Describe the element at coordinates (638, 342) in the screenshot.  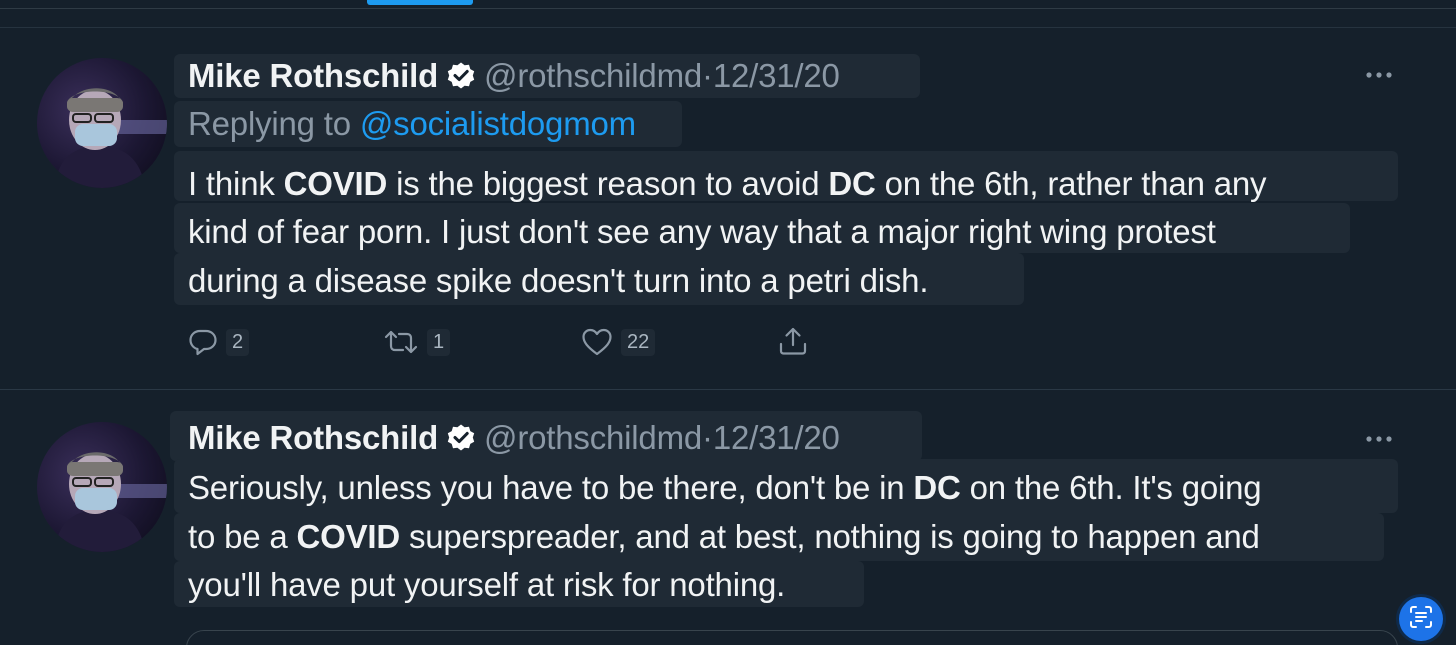
I see `like-count: 22` at that location.